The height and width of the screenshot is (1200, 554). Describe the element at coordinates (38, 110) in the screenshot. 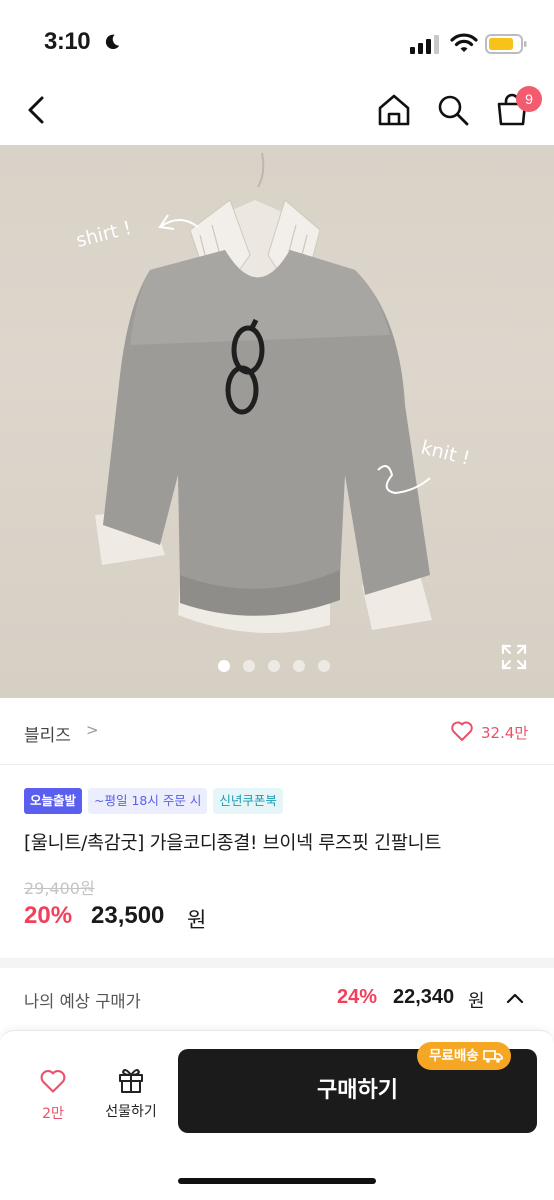

I see `back-icon` at that location.